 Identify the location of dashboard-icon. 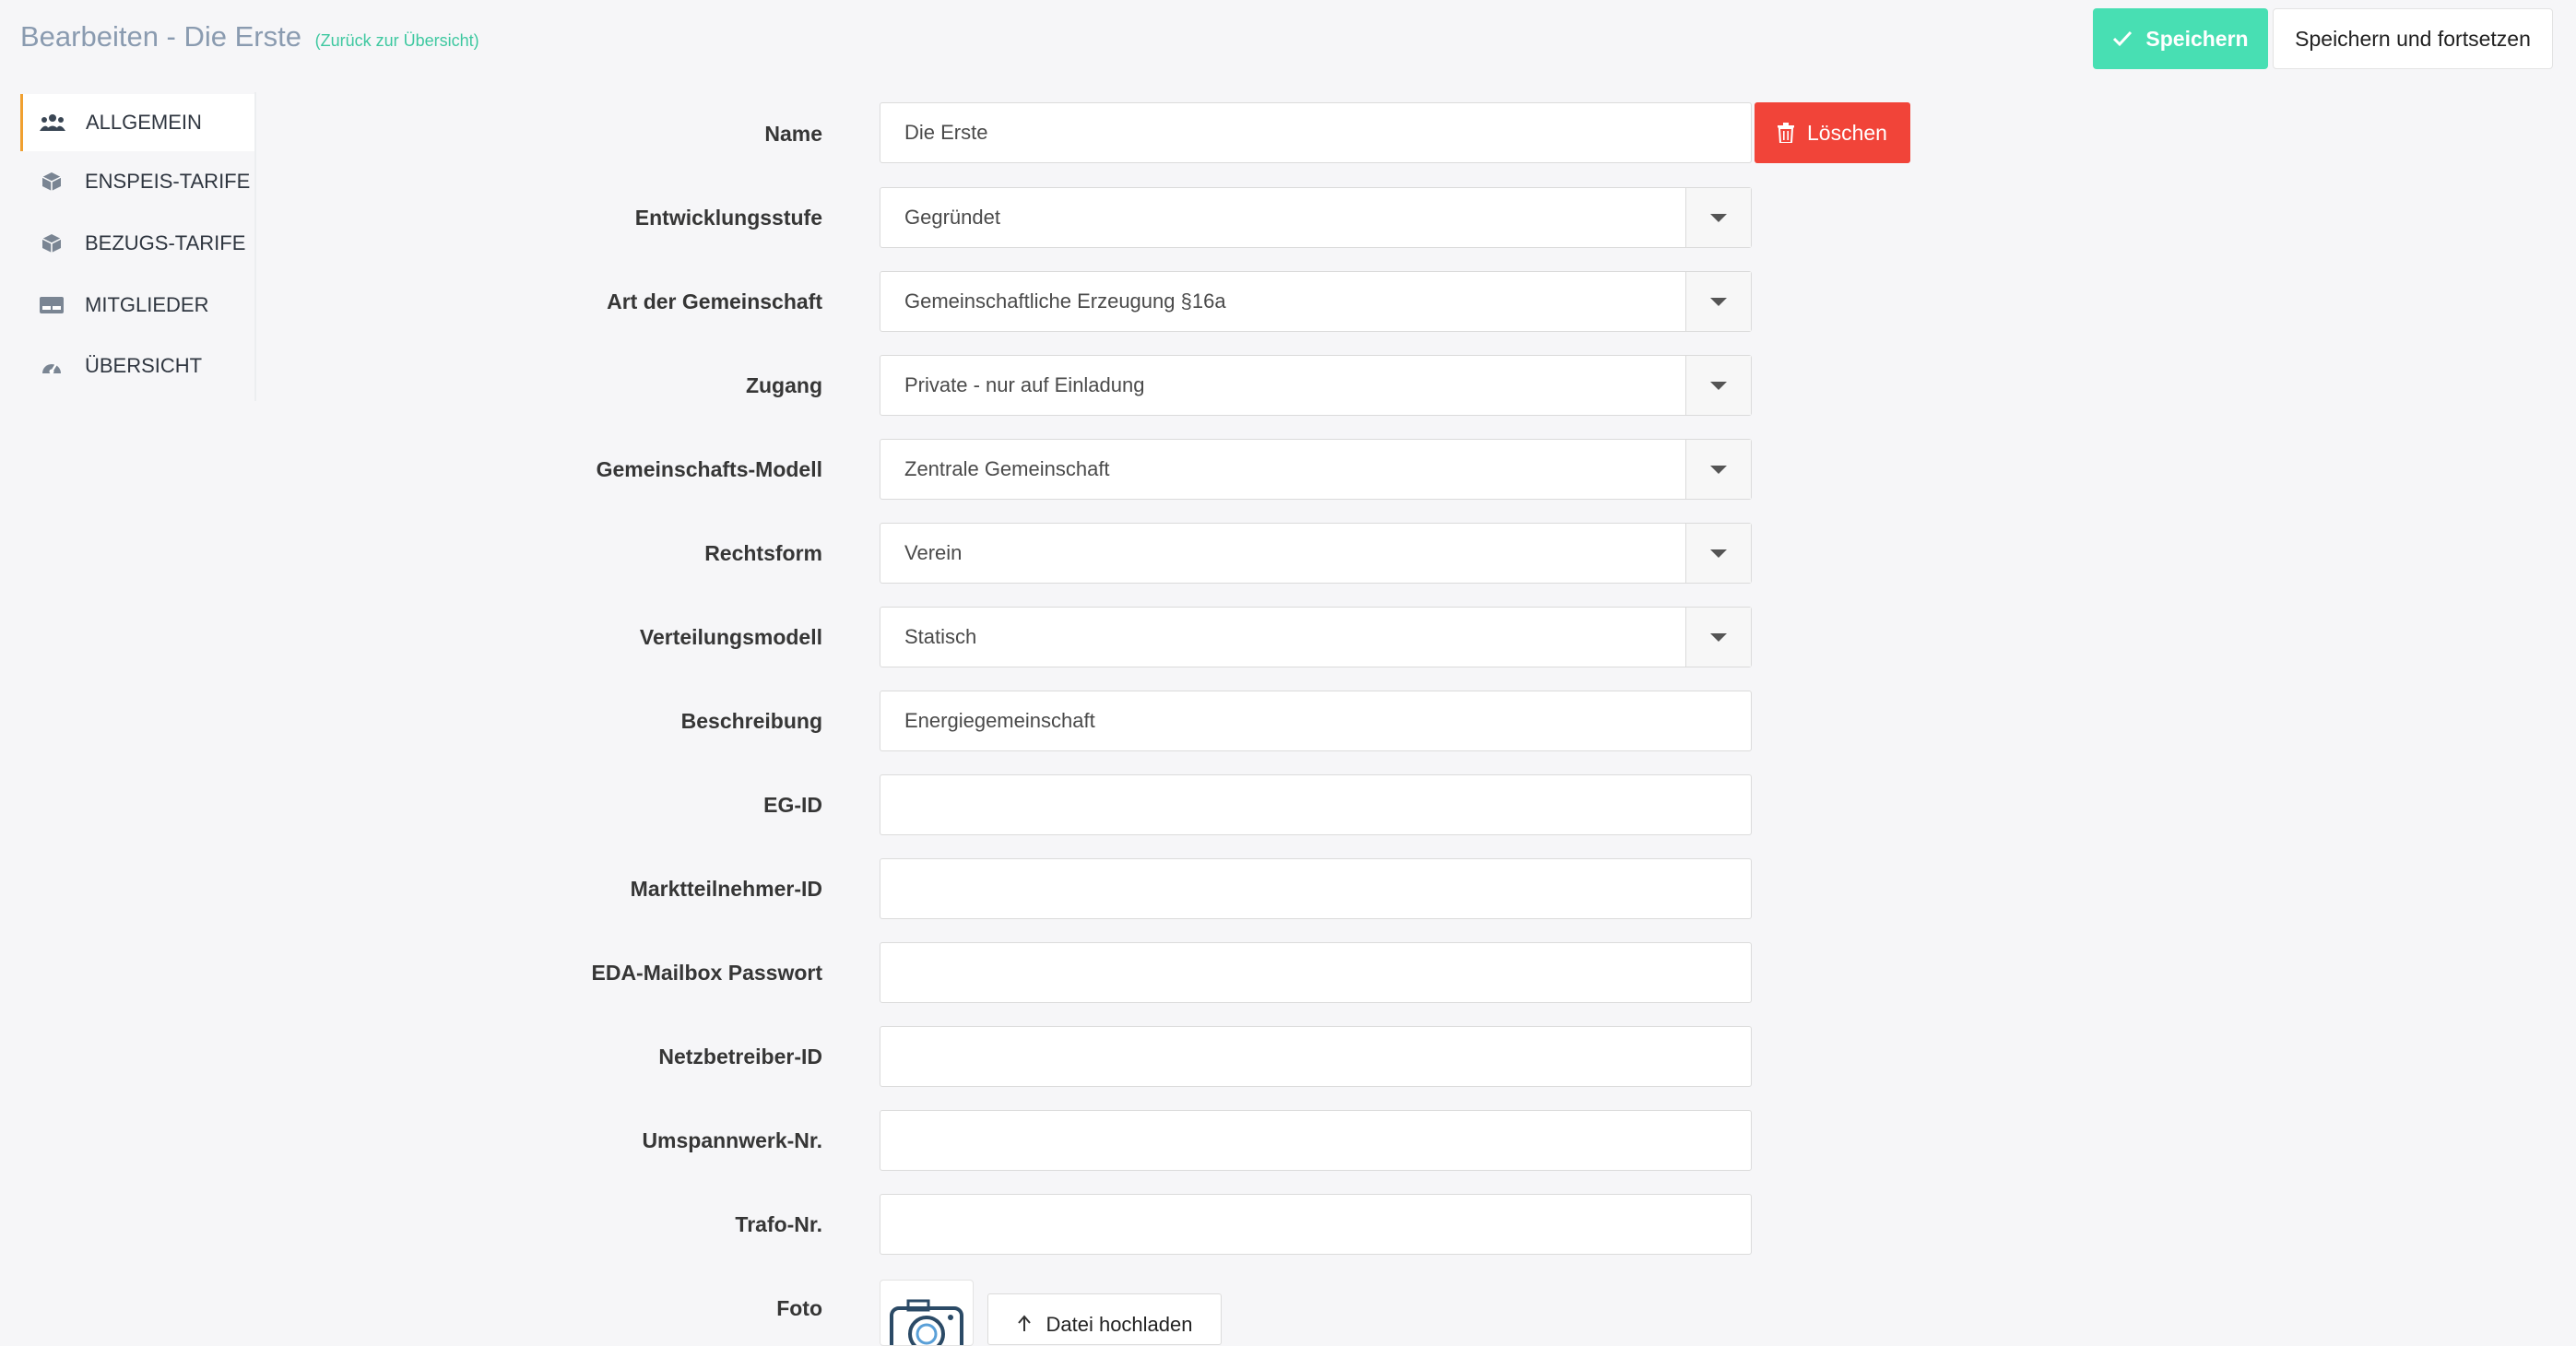
(52, 366).